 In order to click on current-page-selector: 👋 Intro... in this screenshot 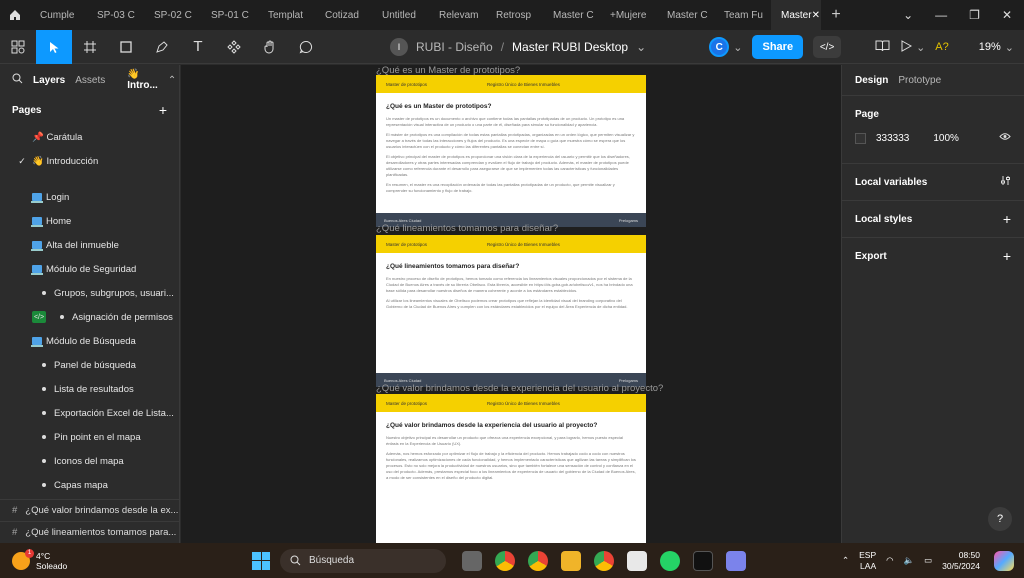, I will do `click(142, 80)`.